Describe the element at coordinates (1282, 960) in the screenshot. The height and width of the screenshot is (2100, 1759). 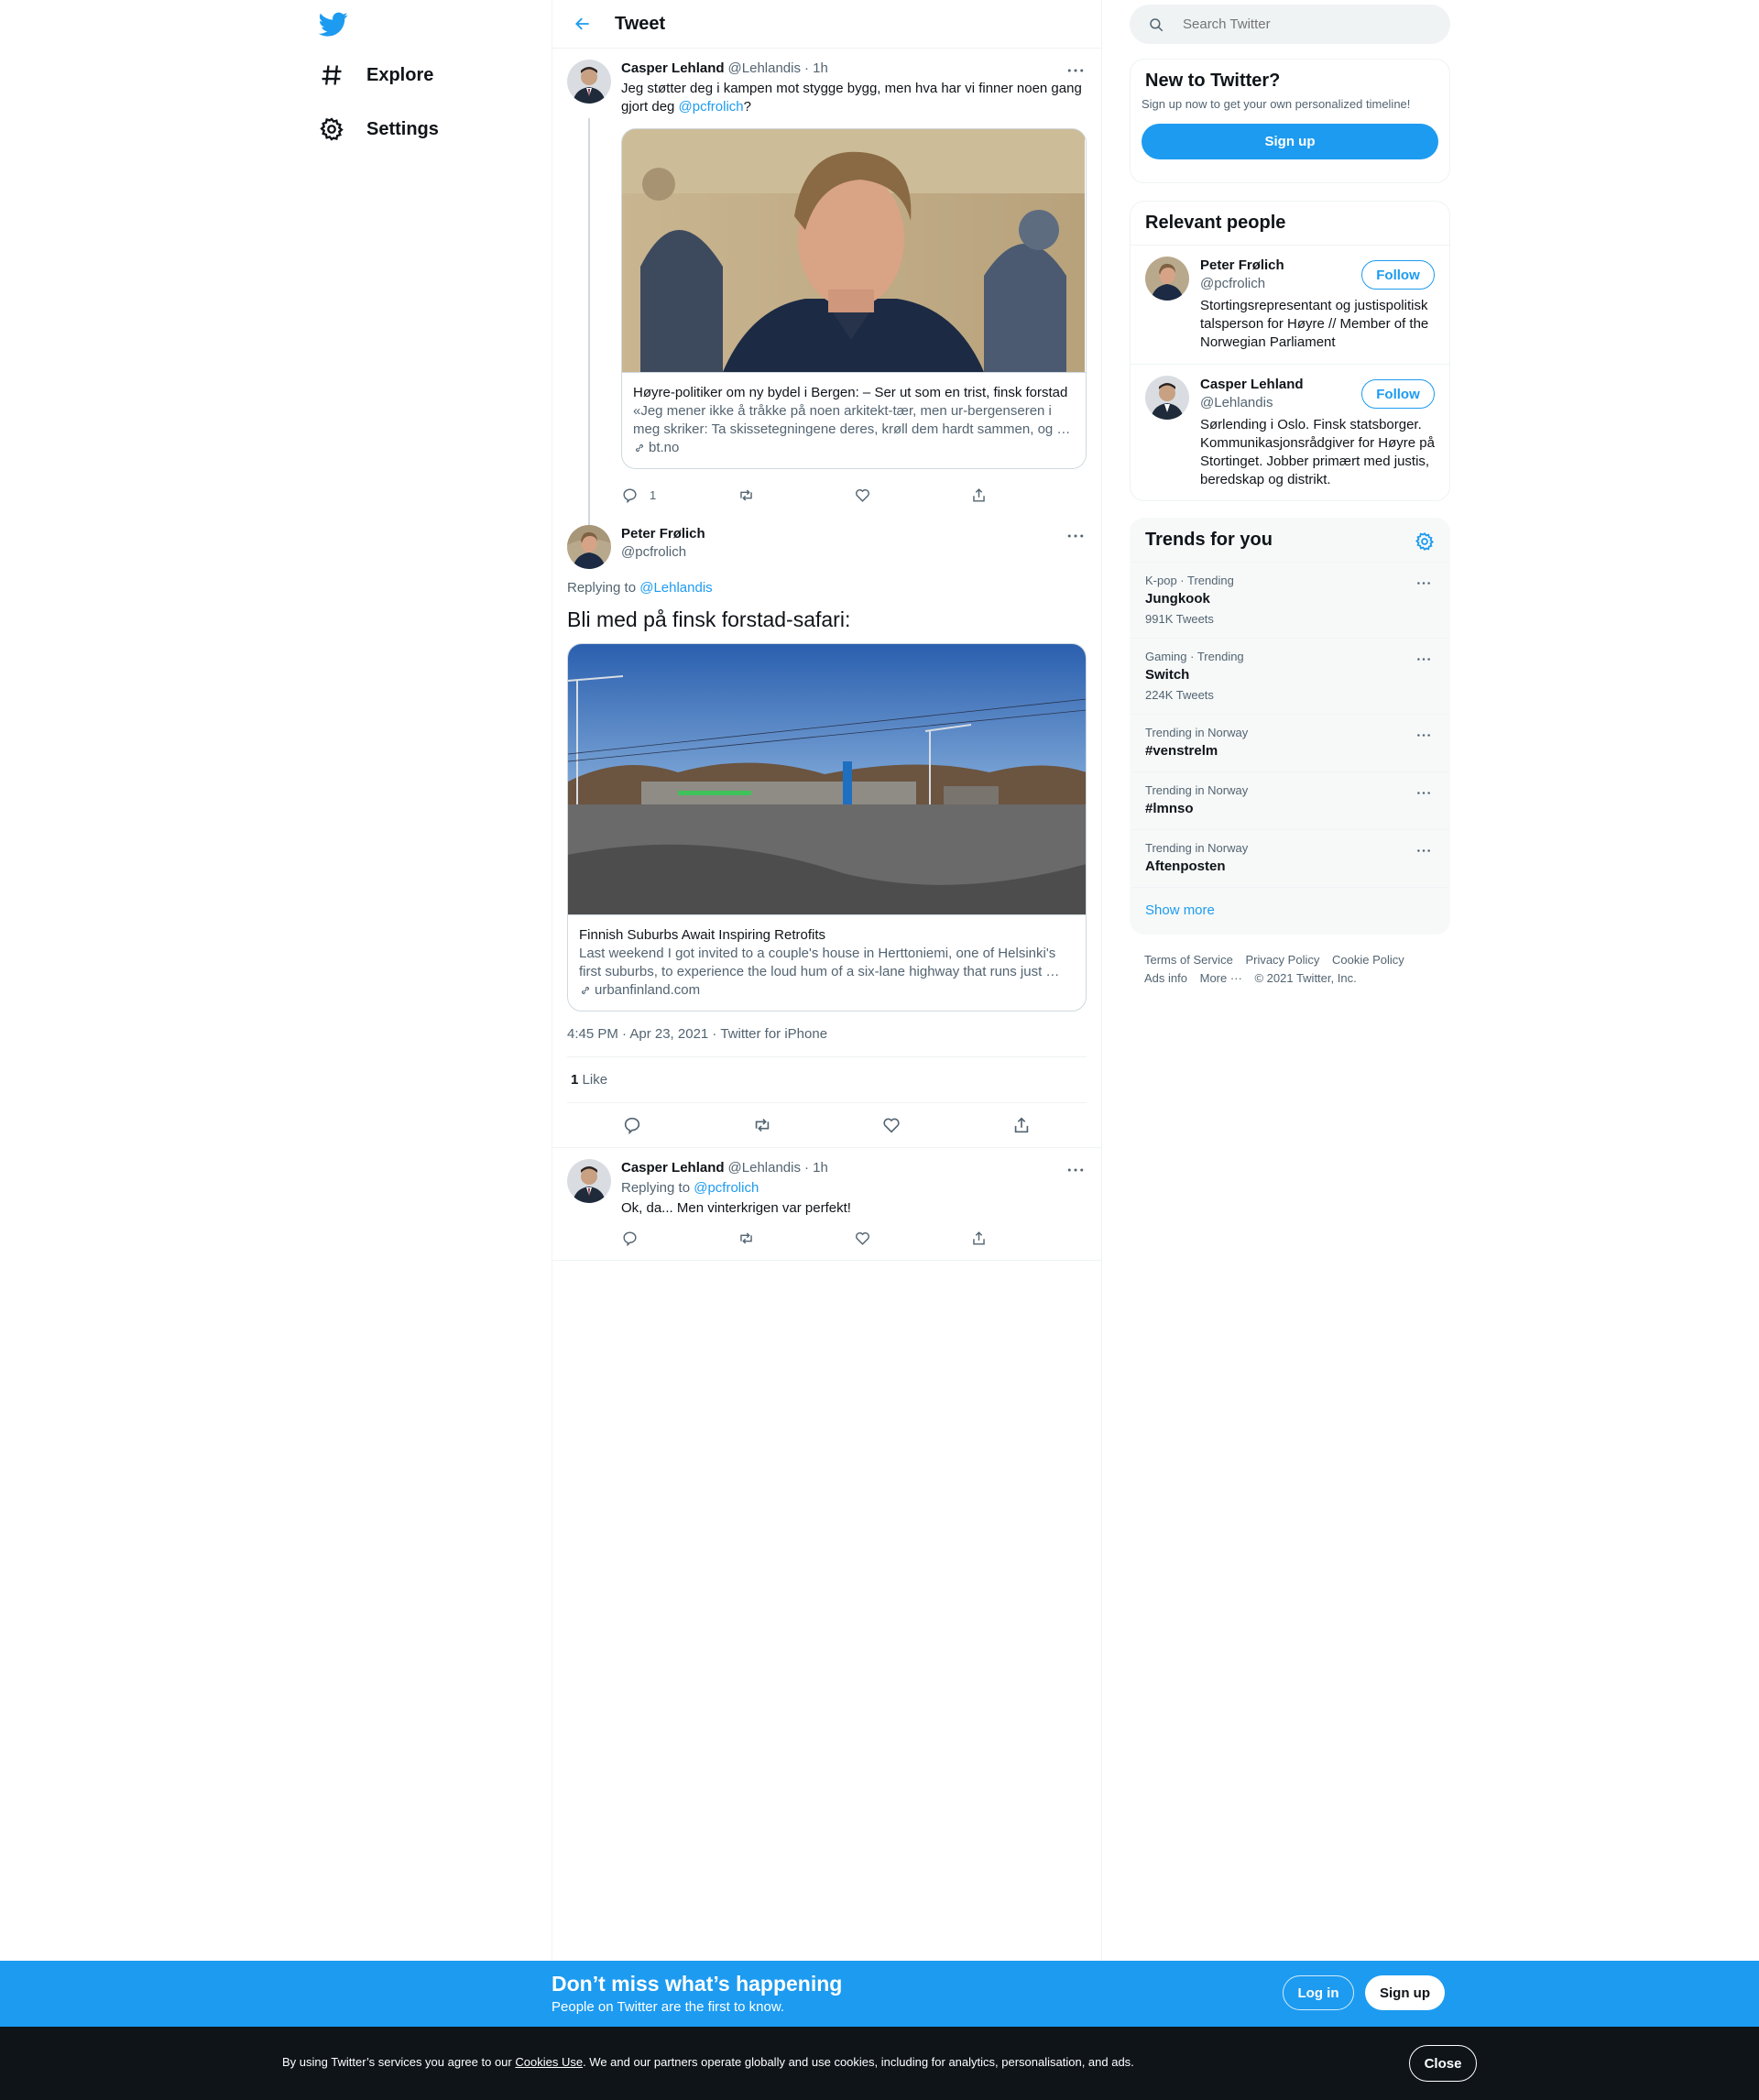
I see `footer-link-privacy: Privacy Policy` at that location.